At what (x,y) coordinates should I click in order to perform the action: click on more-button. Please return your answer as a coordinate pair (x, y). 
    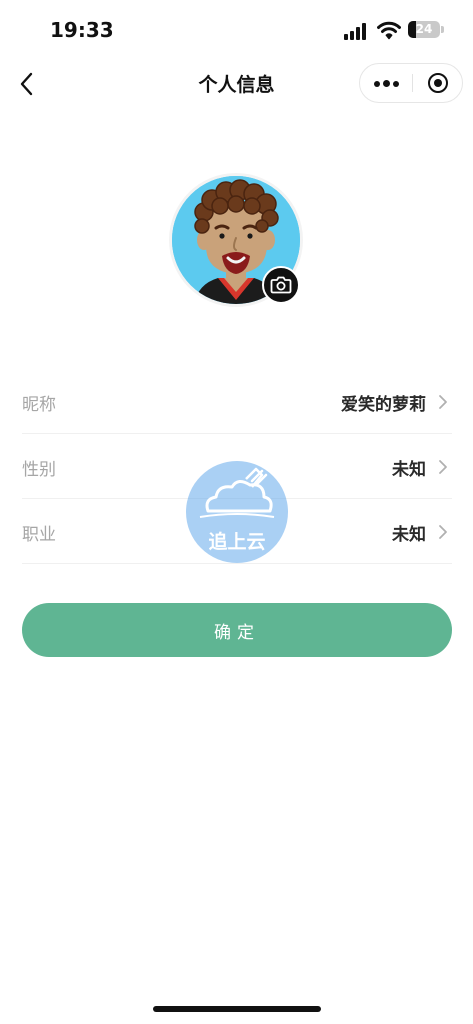
    Looking at the image, I should click on (386, 83).